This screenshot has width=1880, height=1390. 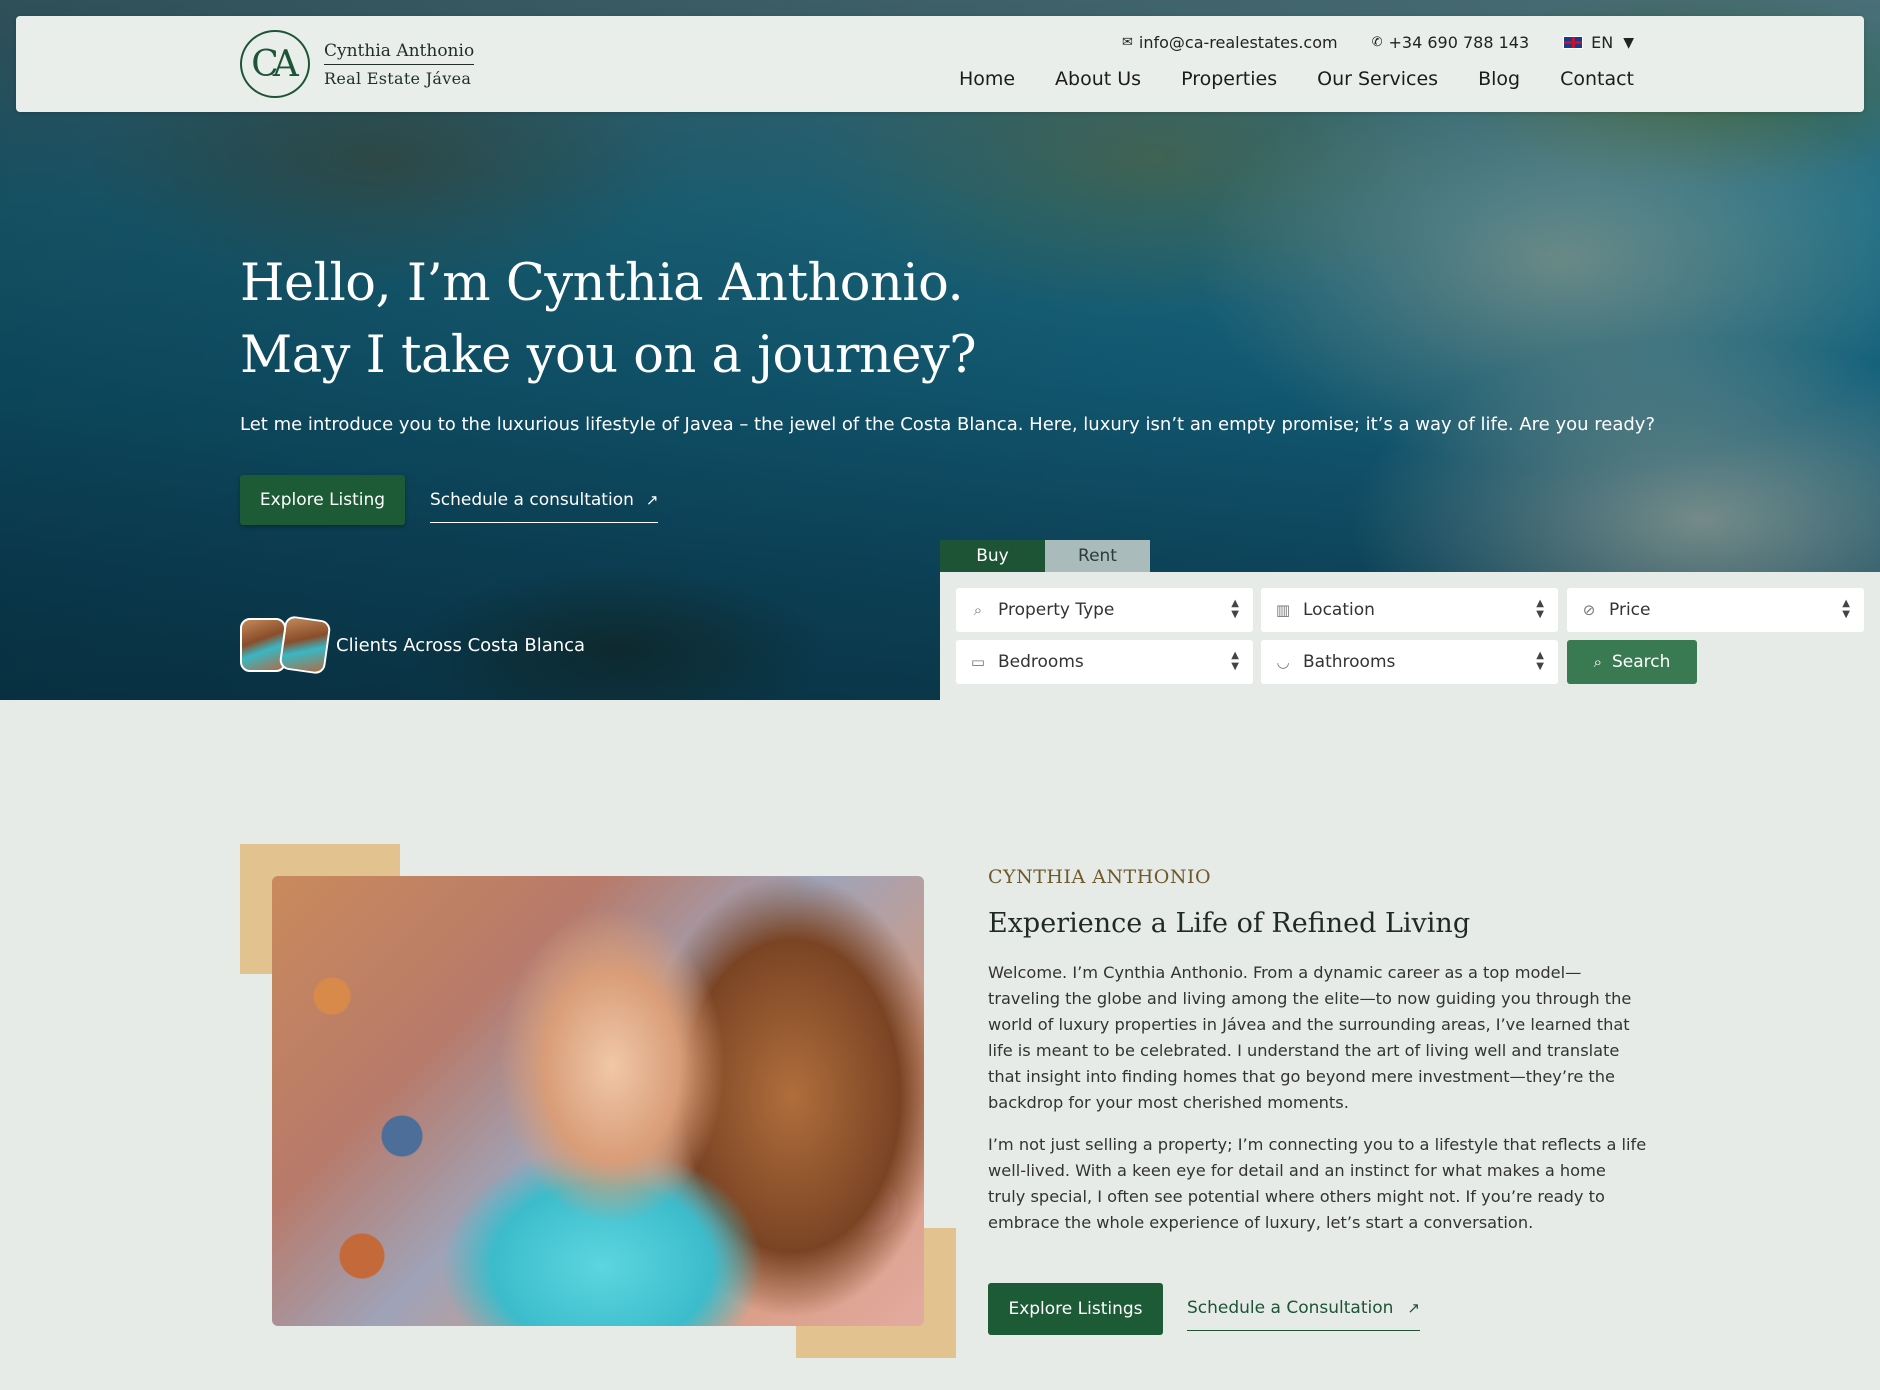 I want to click on price-label: Price, so click(x=1630, y=610).